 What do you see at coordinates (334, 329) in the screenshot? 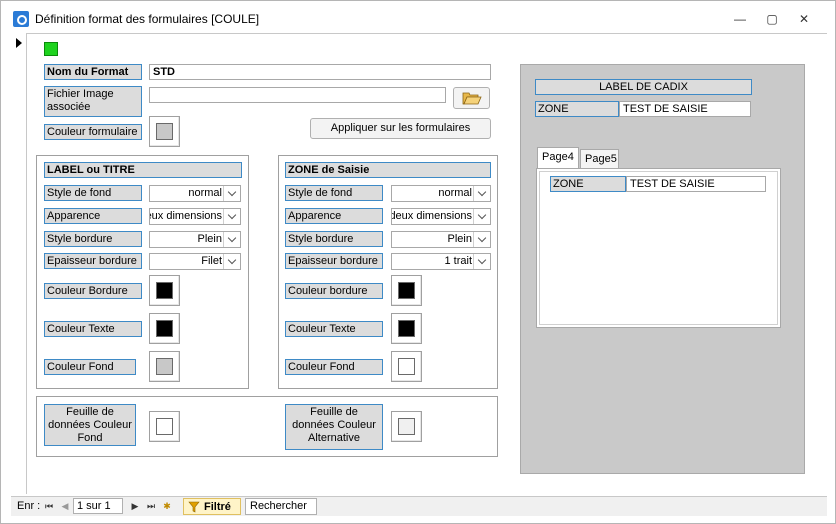
I see `zone-text-color-label: Couleur Texte` at bounding box center [334, 329].